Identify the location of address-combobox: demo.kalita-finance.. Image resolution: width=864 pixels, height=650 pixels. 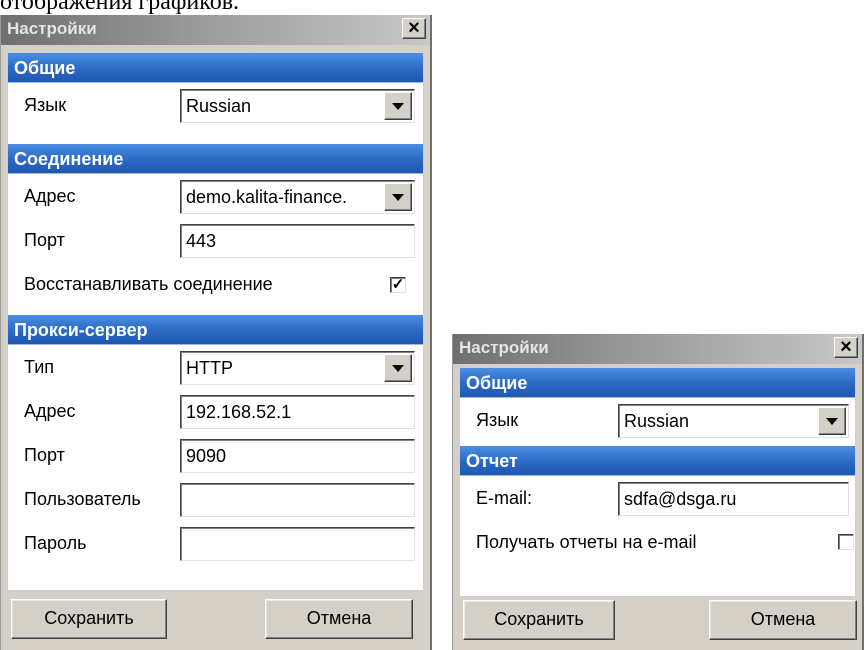
(297, 197).